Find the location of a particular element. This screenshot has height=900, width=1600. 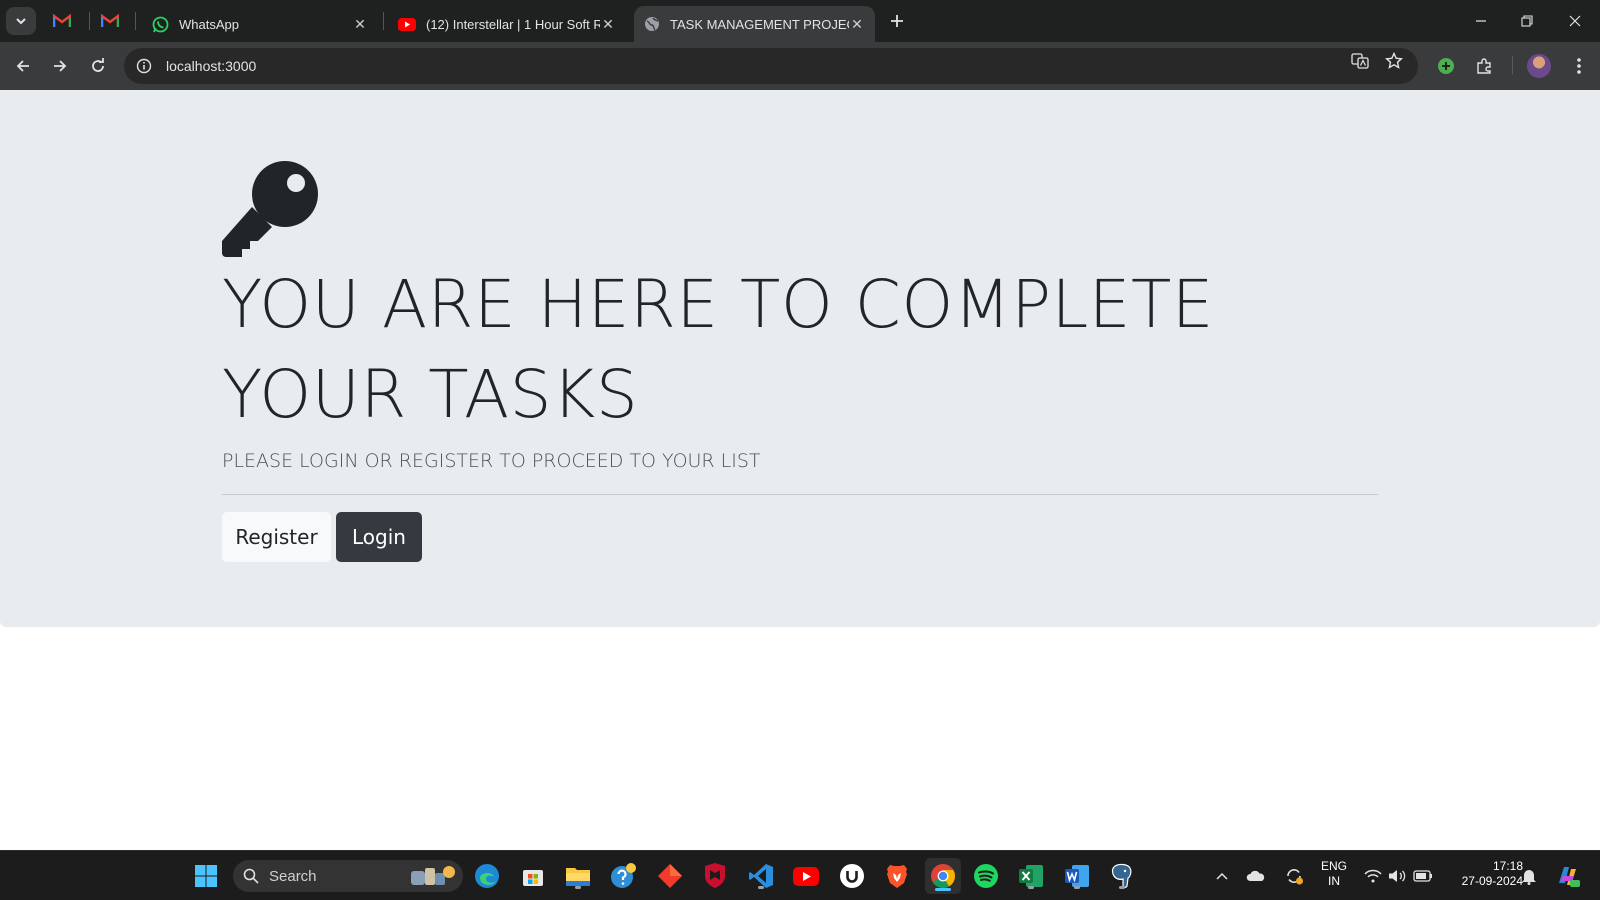

taskbar-app-vscode is located at coordinates (761, 876).